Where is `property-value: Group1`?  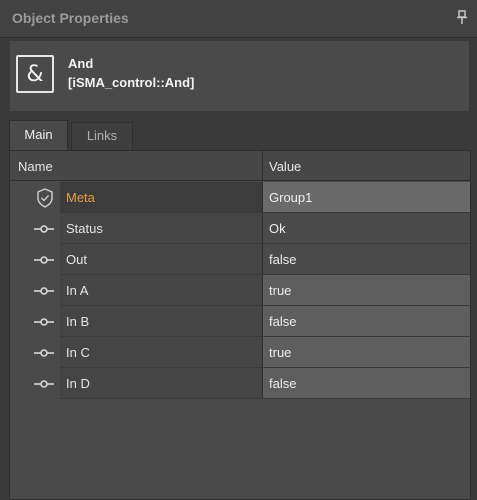
property-value: Group1 is located at coordinates (291, 197).